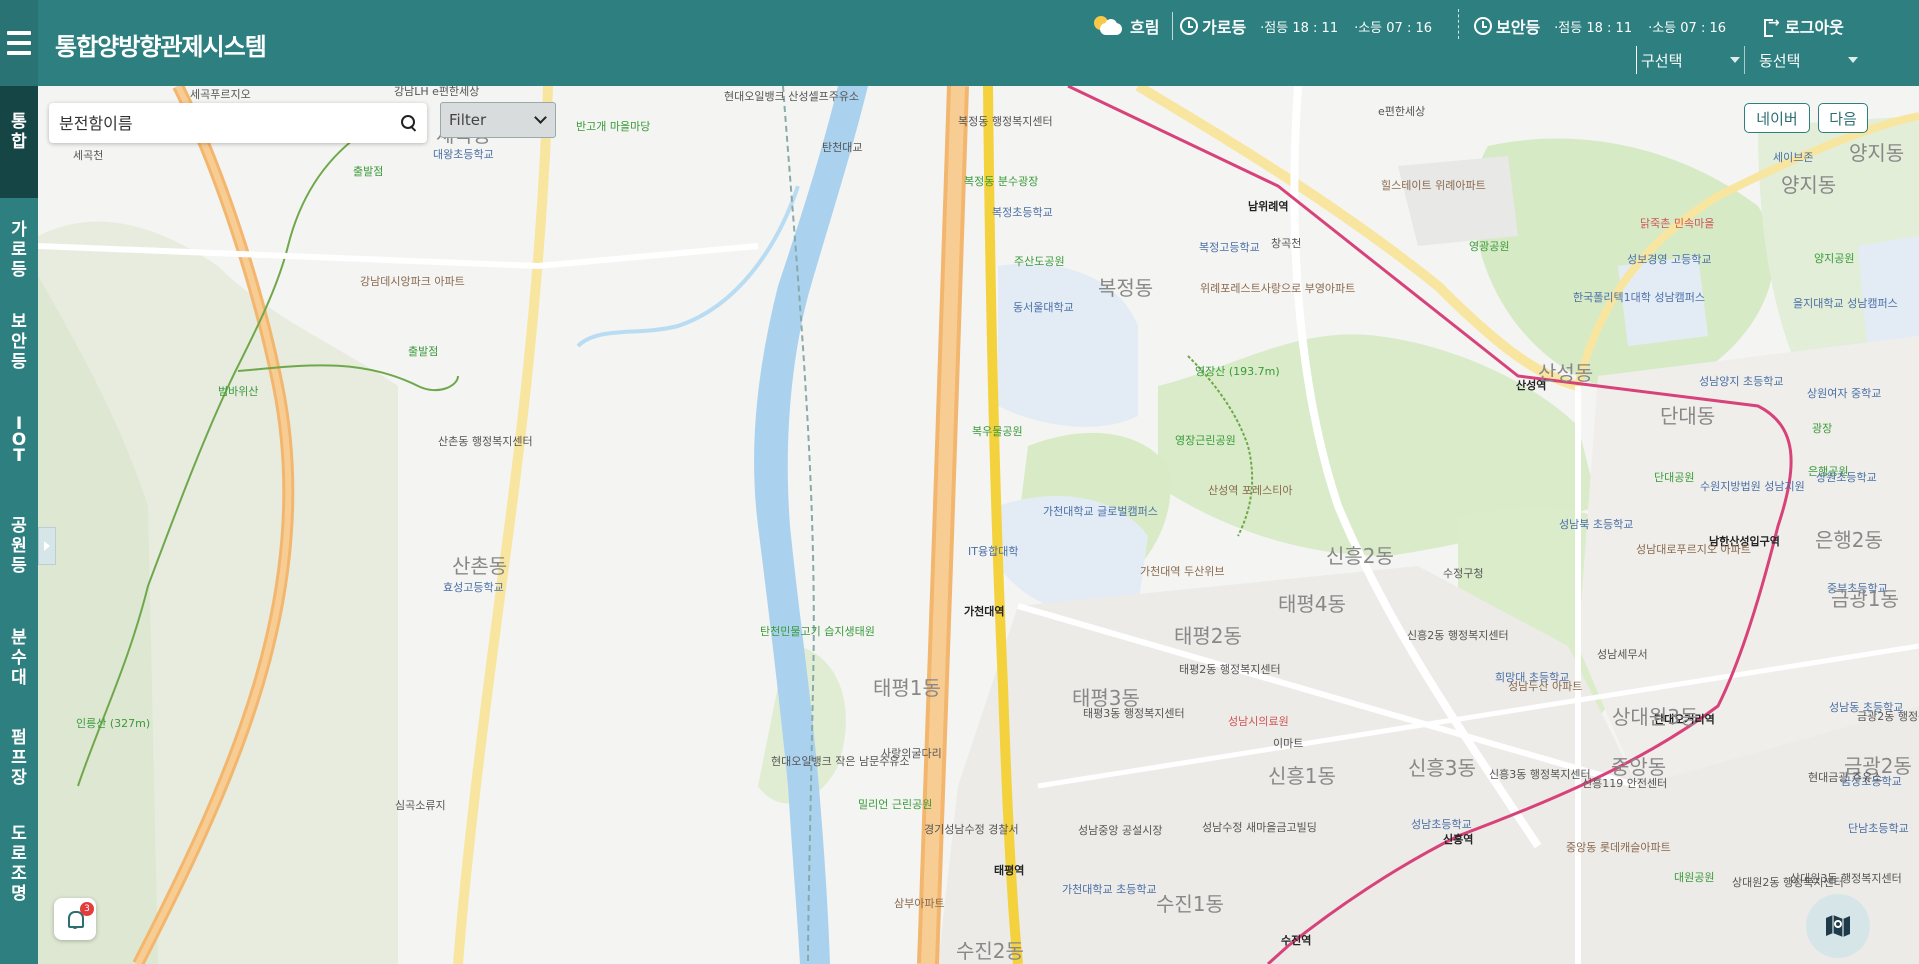 The height and width of the screenshot is (964, 1919). What do you see at coordinates (19, 758) in the screenshot?
I see `sidebar-item-label-char: 프` at bounding box center [19, 758].